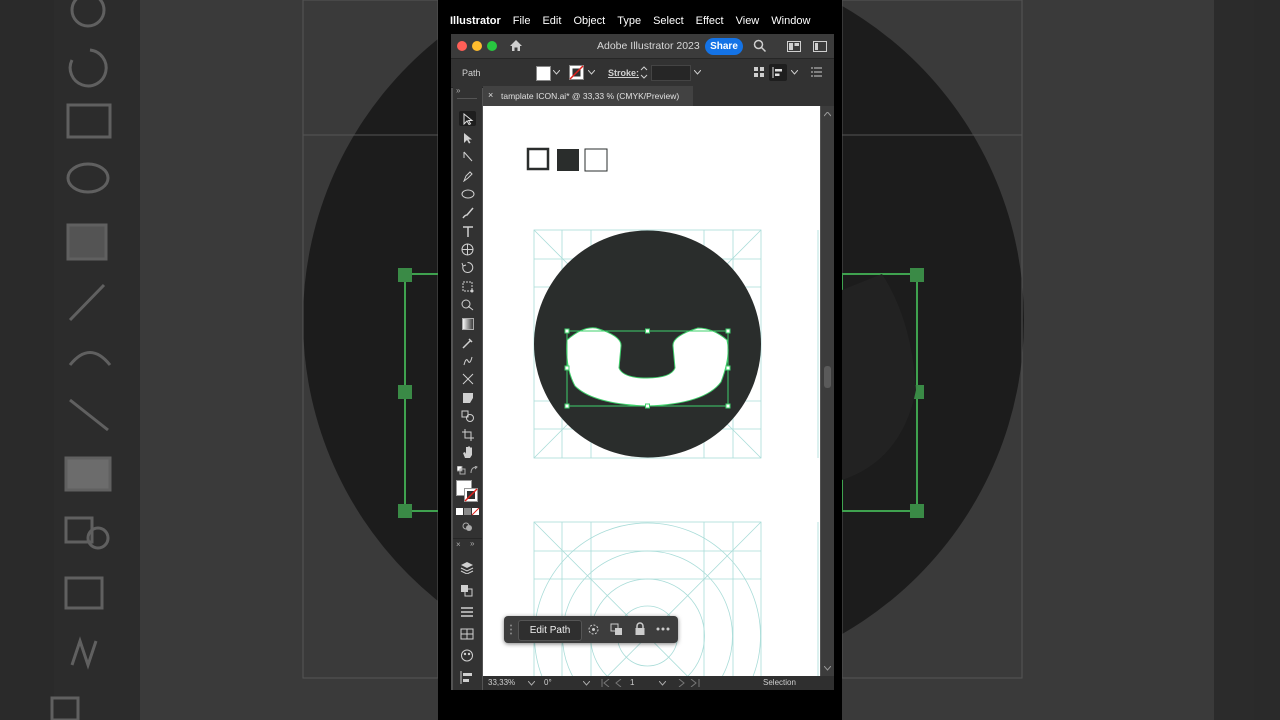 The width and height of the screenshot is (1280, 720). What do you see at coordinates (538, 159) in the screenshot?
I see `outline-square-swatch` at bounding box center [538, 159].